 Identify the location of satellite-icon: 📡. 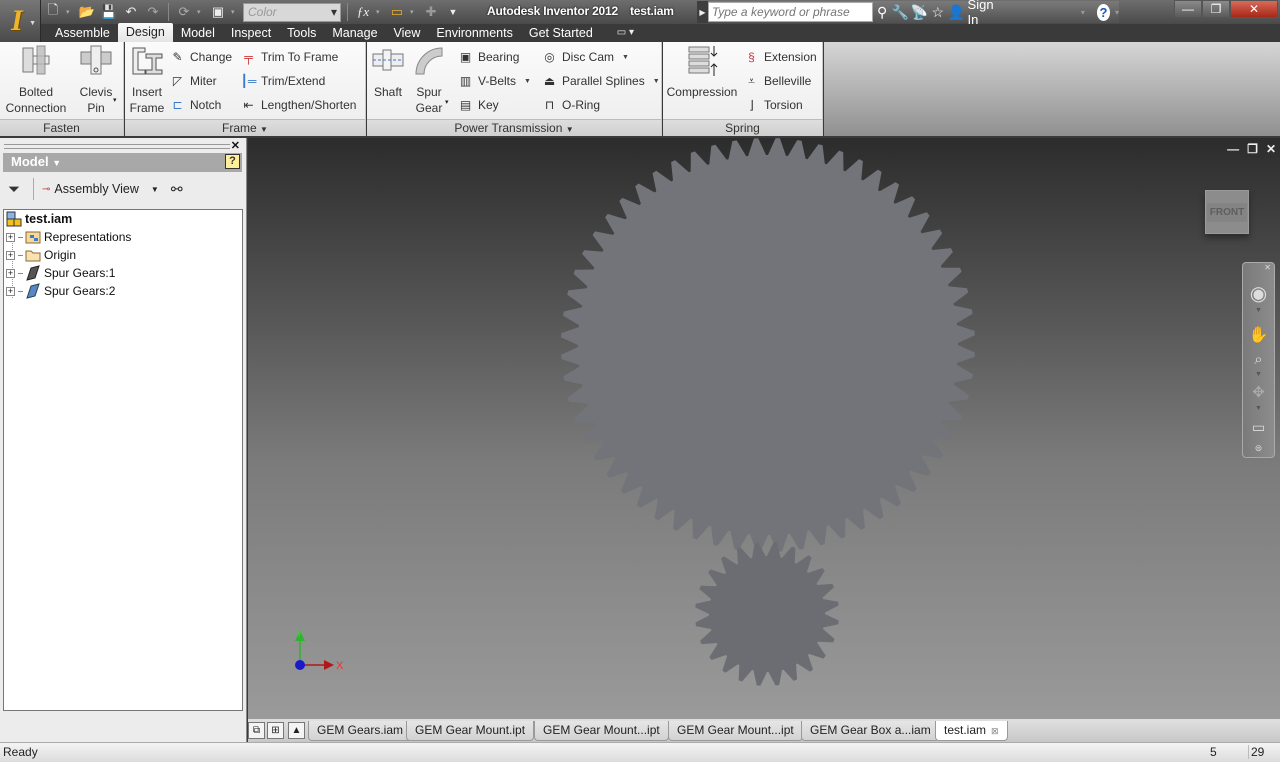
(919, 12).